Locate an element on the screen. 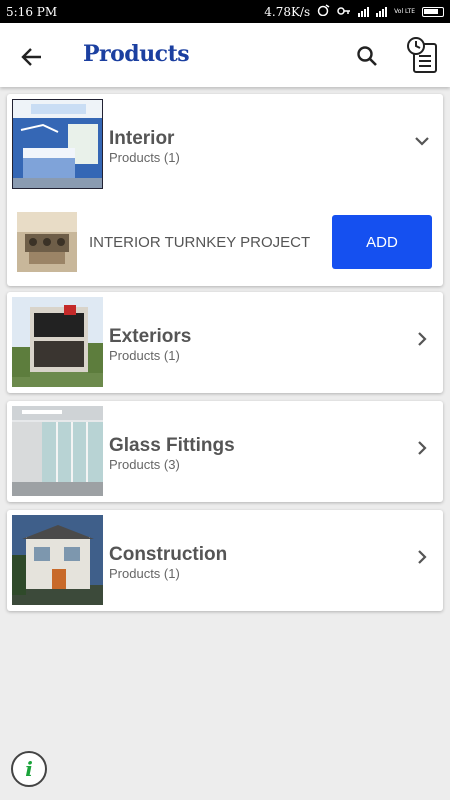 Image resolution: width=450 pixels, height=800 pixels. category-card-exteriors: Exteriors Products (1) is located at coordinates (225, 342).